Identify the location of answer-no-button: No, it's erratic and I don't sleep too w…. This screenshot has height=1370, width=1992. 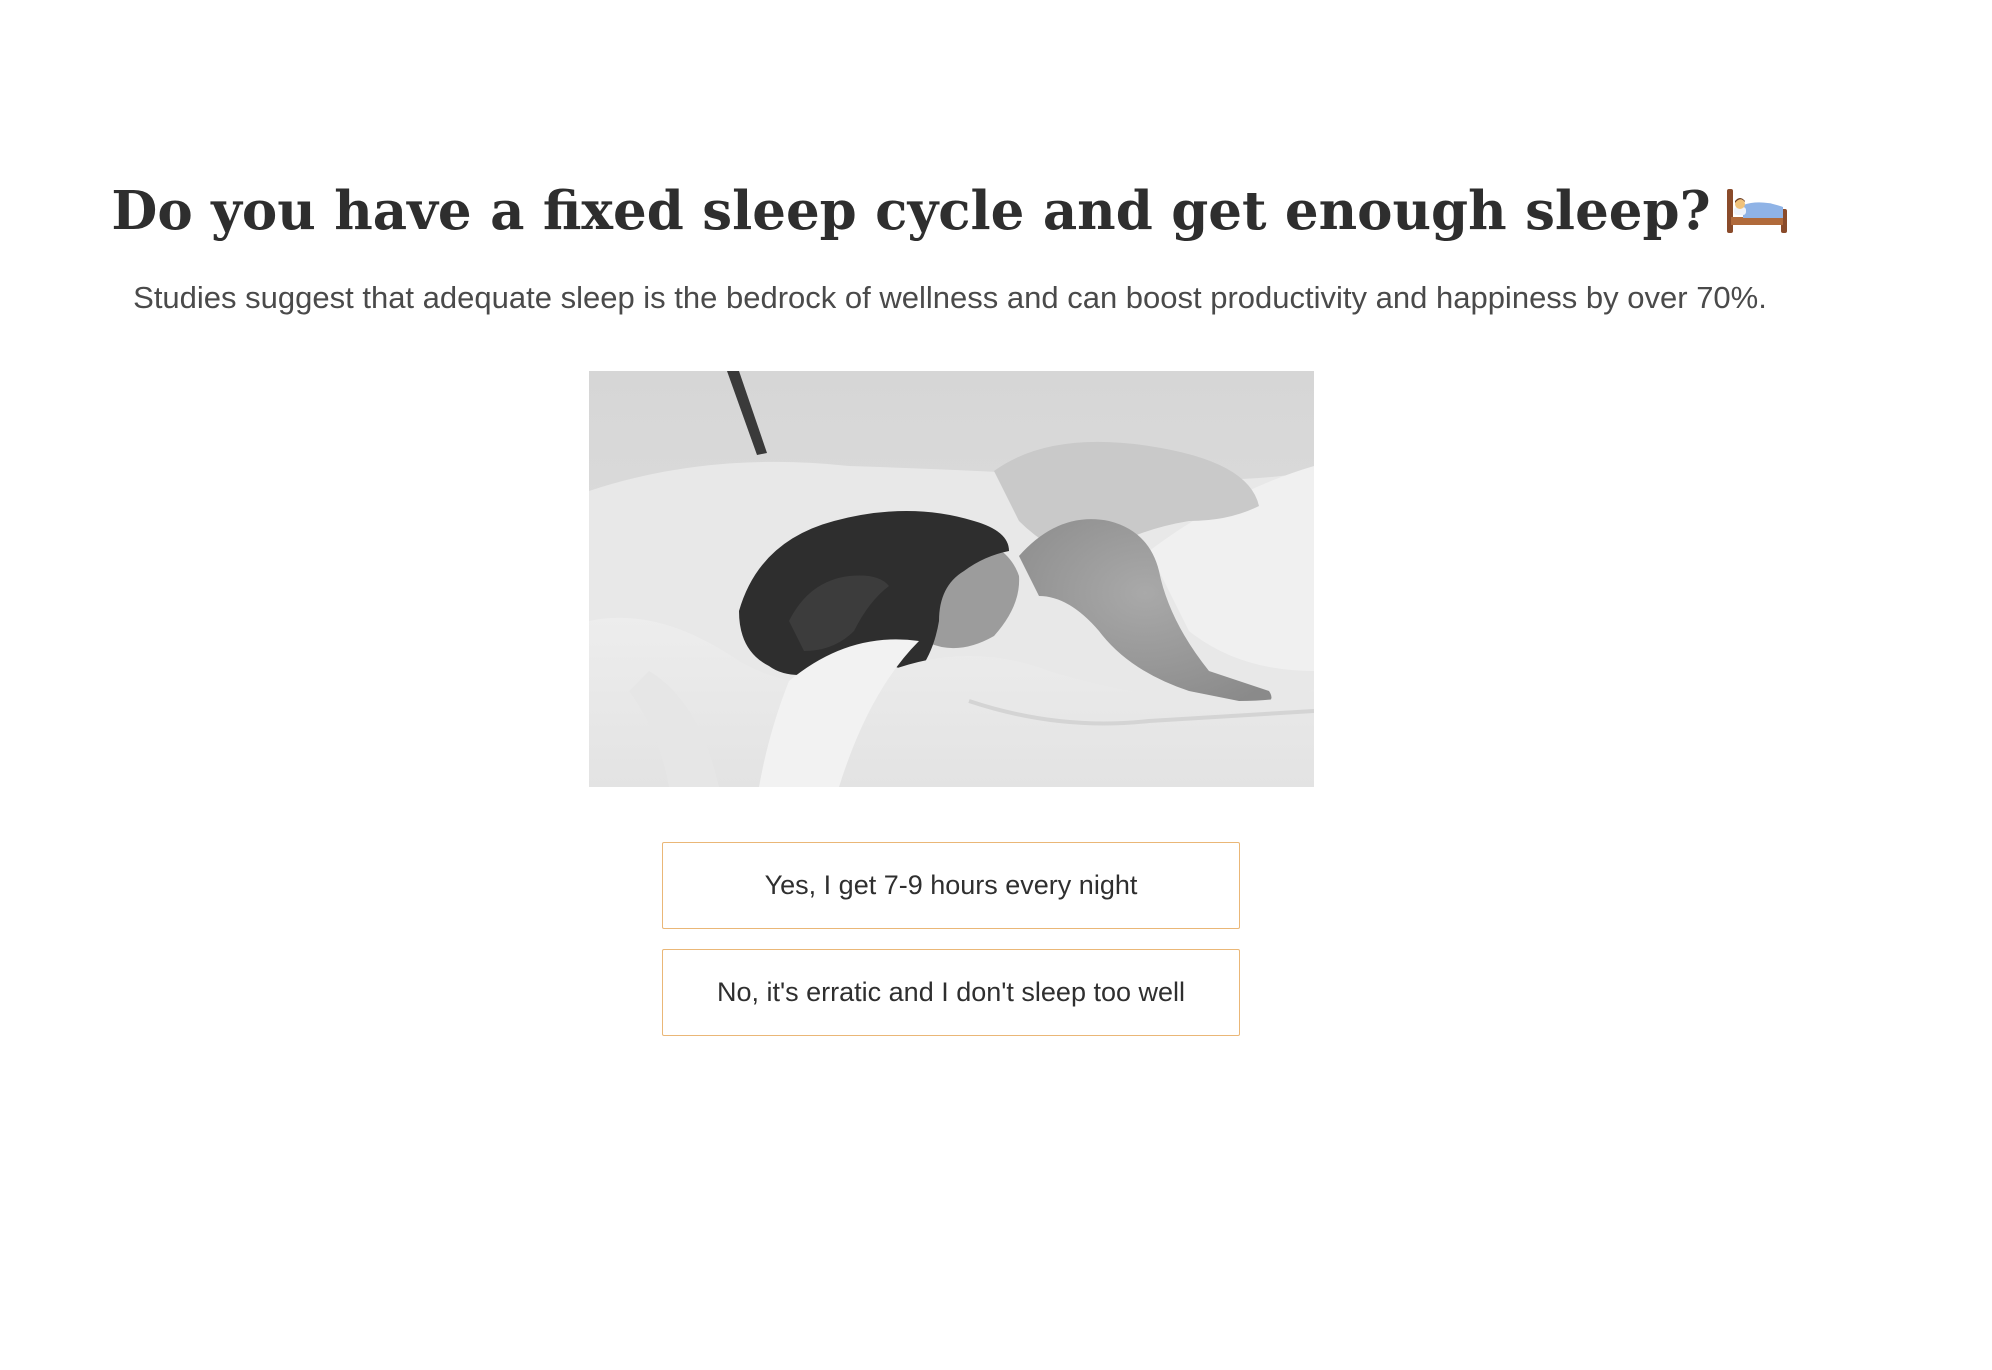
(951, 992).